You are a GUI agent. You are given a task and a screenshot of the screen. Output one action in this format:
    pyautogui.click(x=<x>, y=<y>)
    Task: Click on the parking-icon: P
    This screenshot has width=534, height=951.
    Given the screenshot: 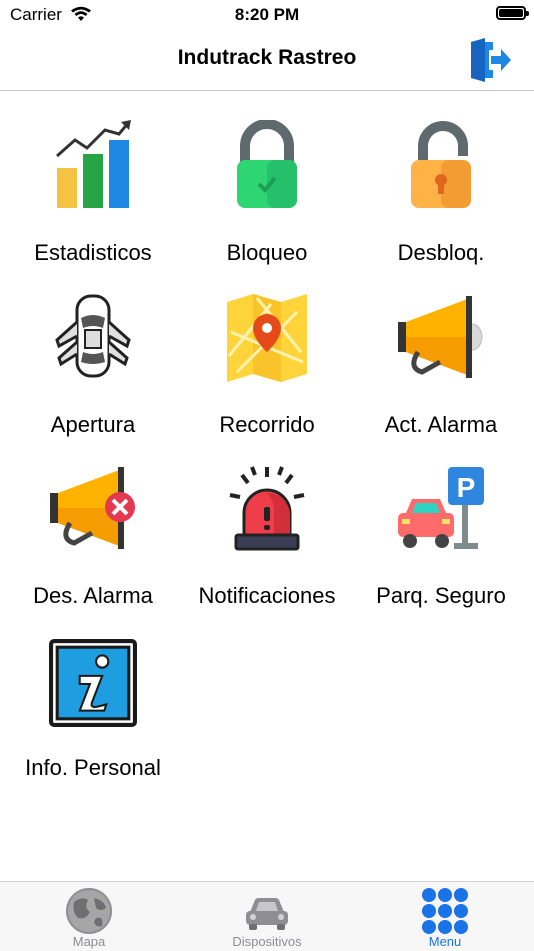 What is the action you would take?
    pyautogui.click(x=441, y=508)
    